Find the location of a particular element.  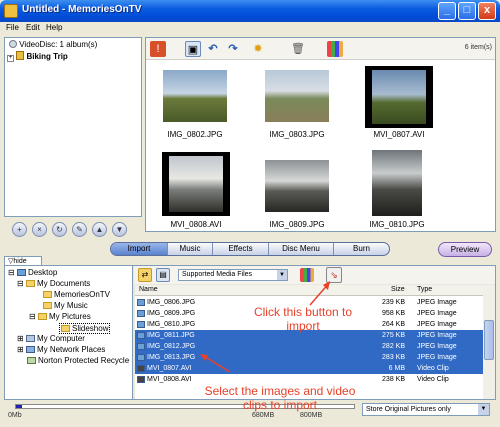

capacity-label-680: 680MB is located at coordinates (263, 415).